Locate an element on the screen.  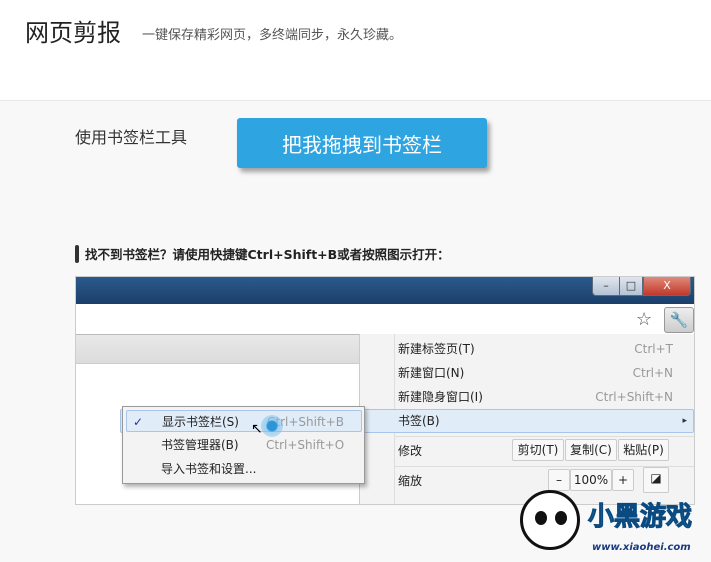
divider is located at coordinates (544, 436).